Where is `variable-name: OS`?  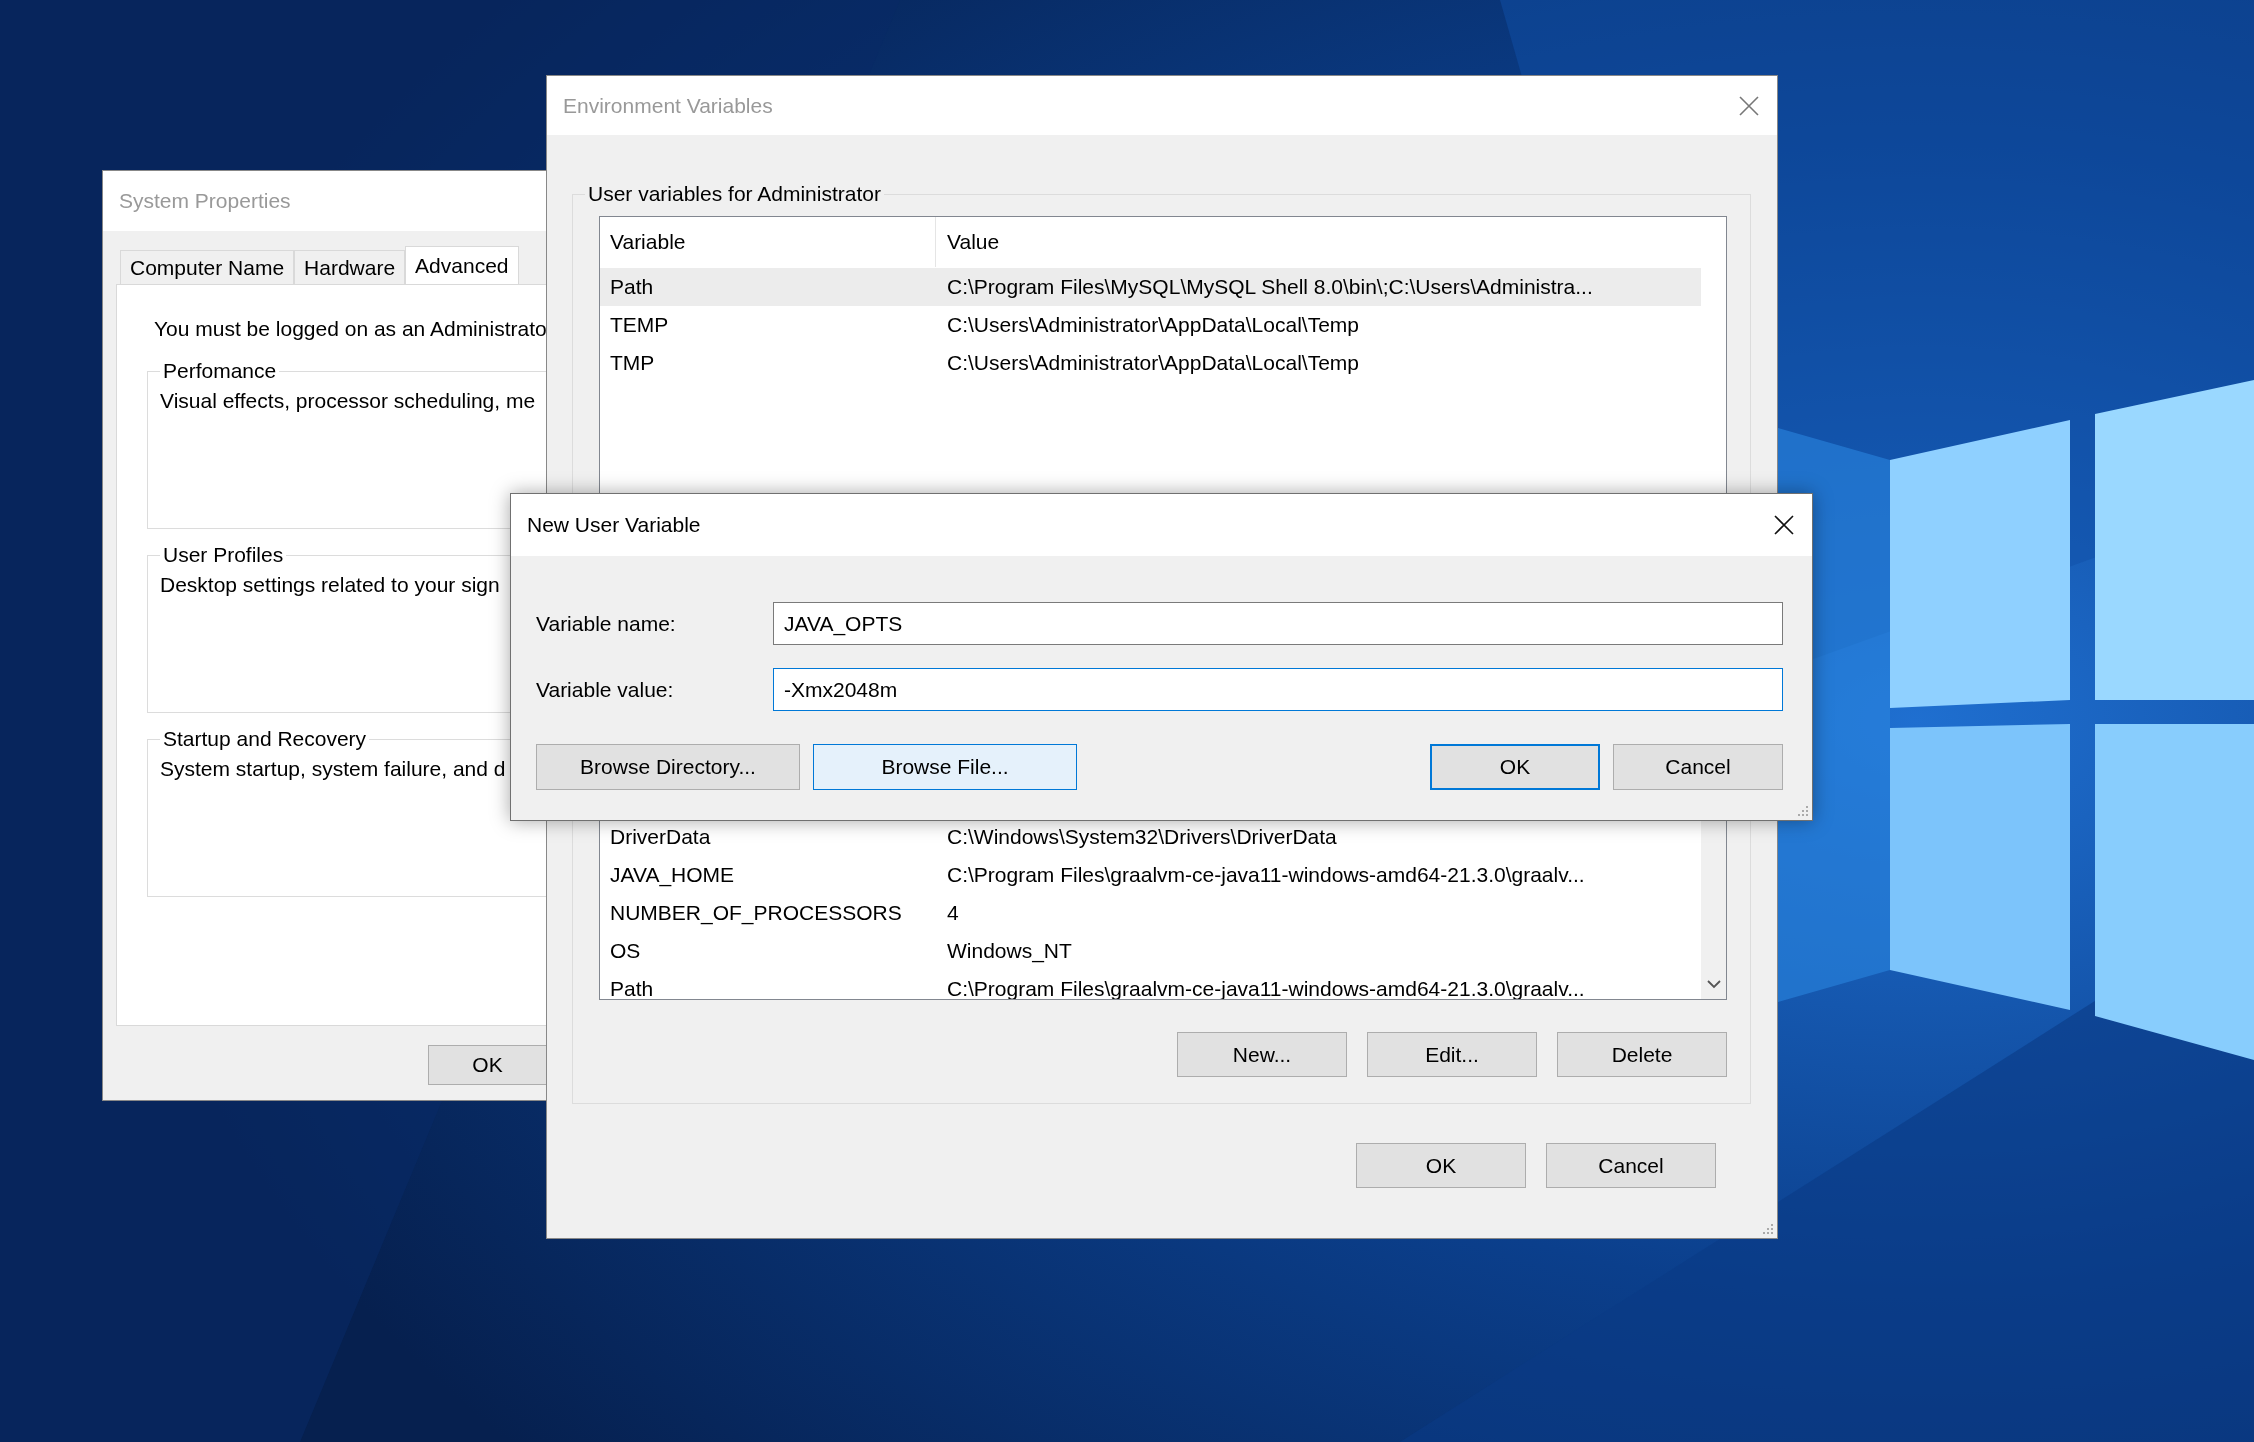 variable-name: OS is located at coordinates (625, 951).